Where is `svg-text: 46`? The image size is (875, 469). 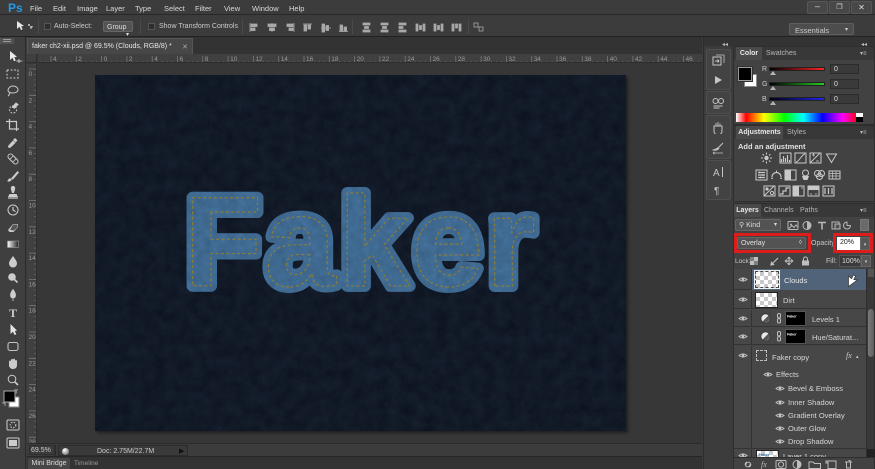
svg-text: 46 is located at coordinates (690, 59).